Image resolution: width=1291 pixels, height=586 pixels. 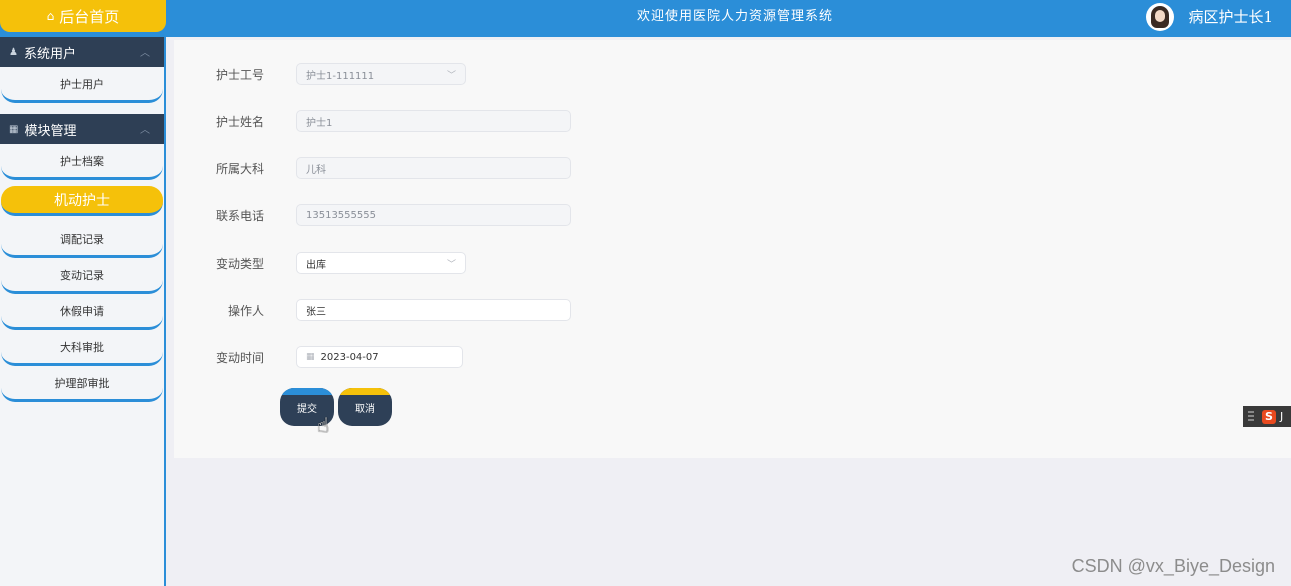 I want to click on drag-handle-icon, so click(x=1251, y=416).